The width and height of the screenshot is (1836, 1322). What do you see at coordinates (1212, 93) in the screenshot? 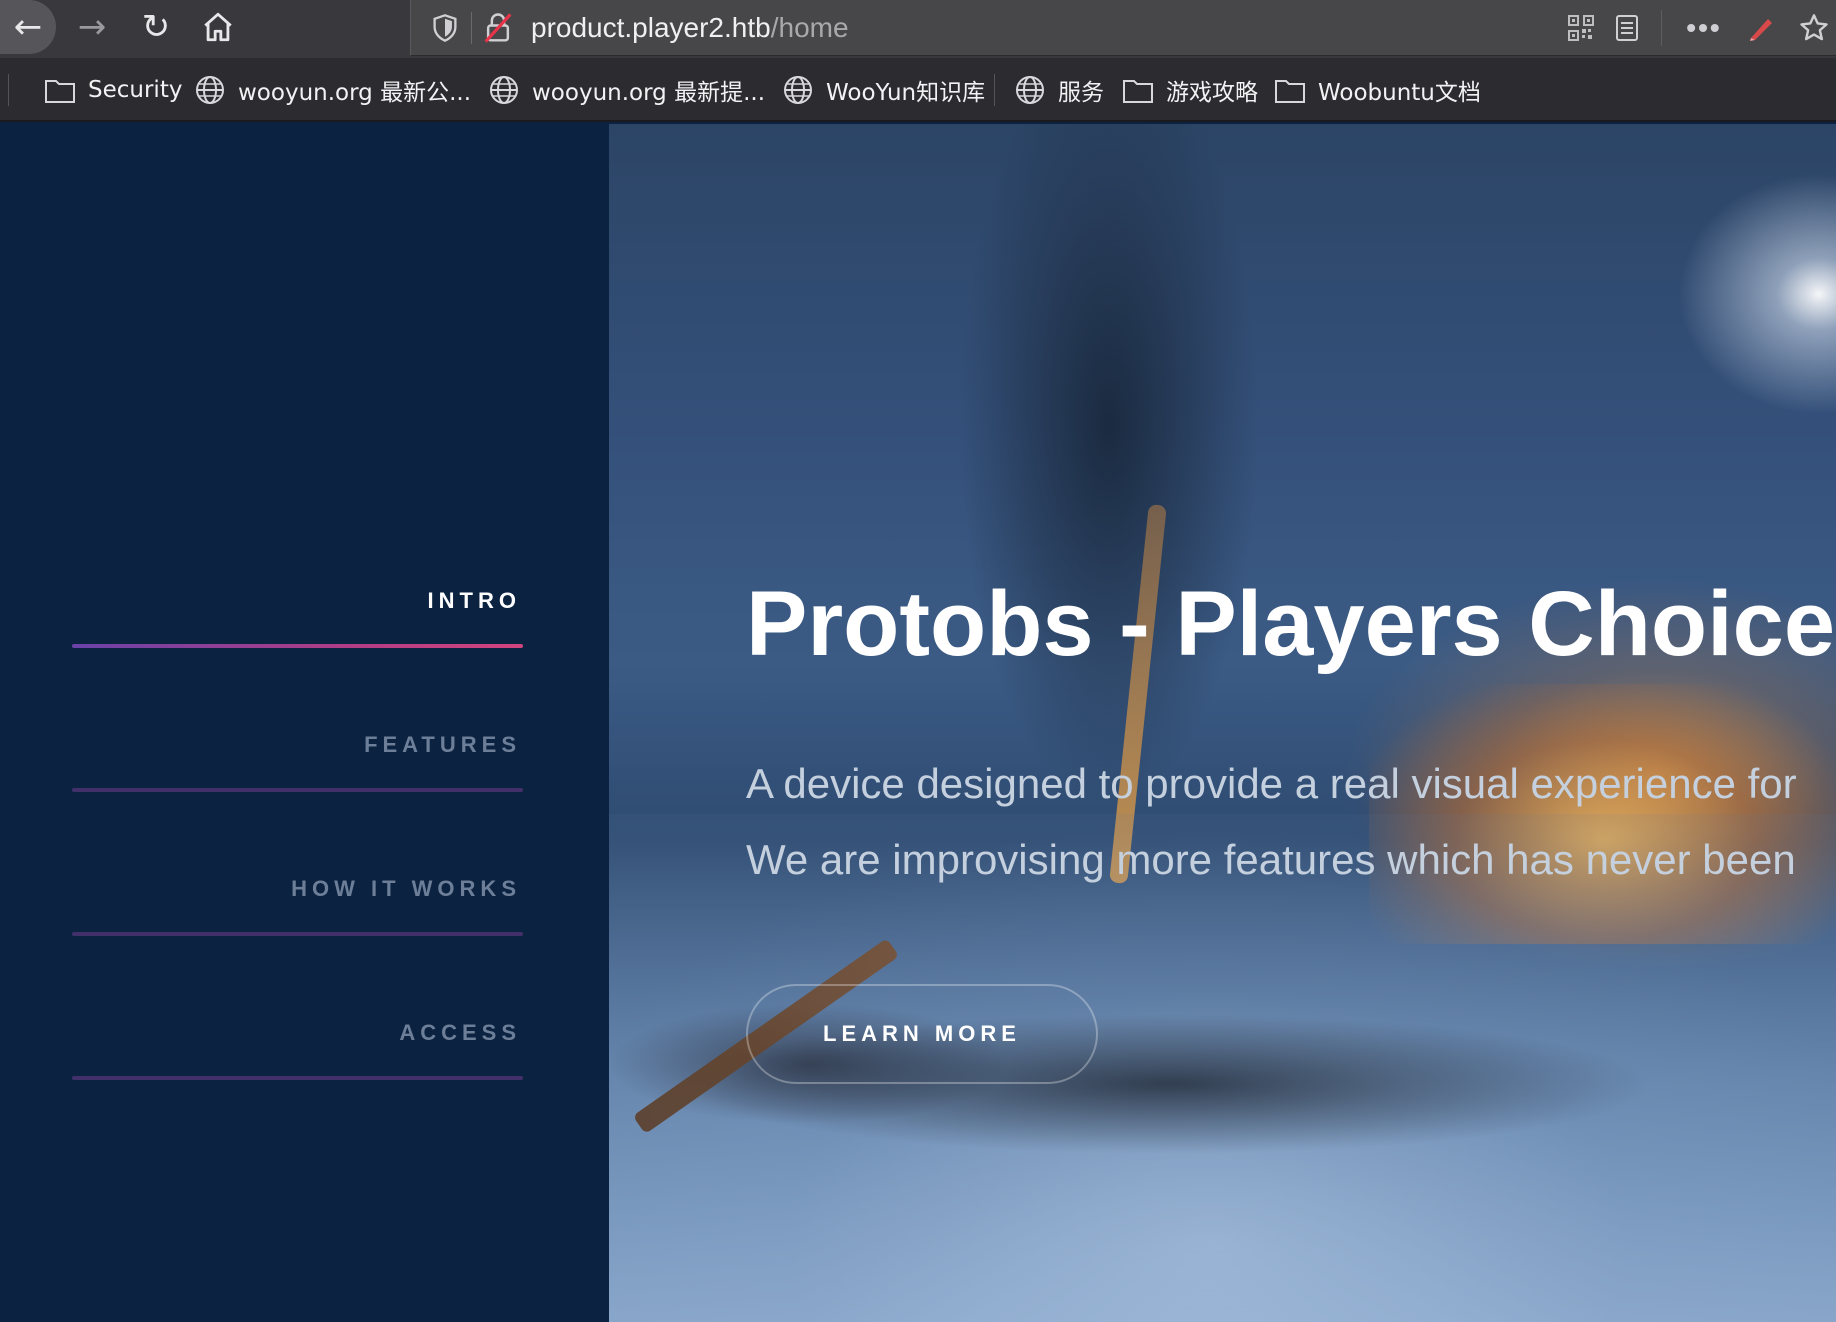
I see `bookmark-label: 游戏攻略` at bounding box center [1212, 93].